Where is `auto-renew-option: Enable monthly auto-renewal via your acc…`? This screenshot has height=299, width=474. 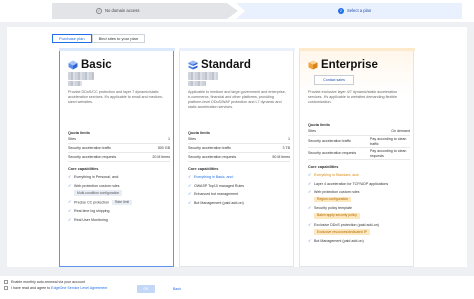 auto-renew-option: Enable monthly auto-renewal via your acc… is located at coordinates (44, 282).